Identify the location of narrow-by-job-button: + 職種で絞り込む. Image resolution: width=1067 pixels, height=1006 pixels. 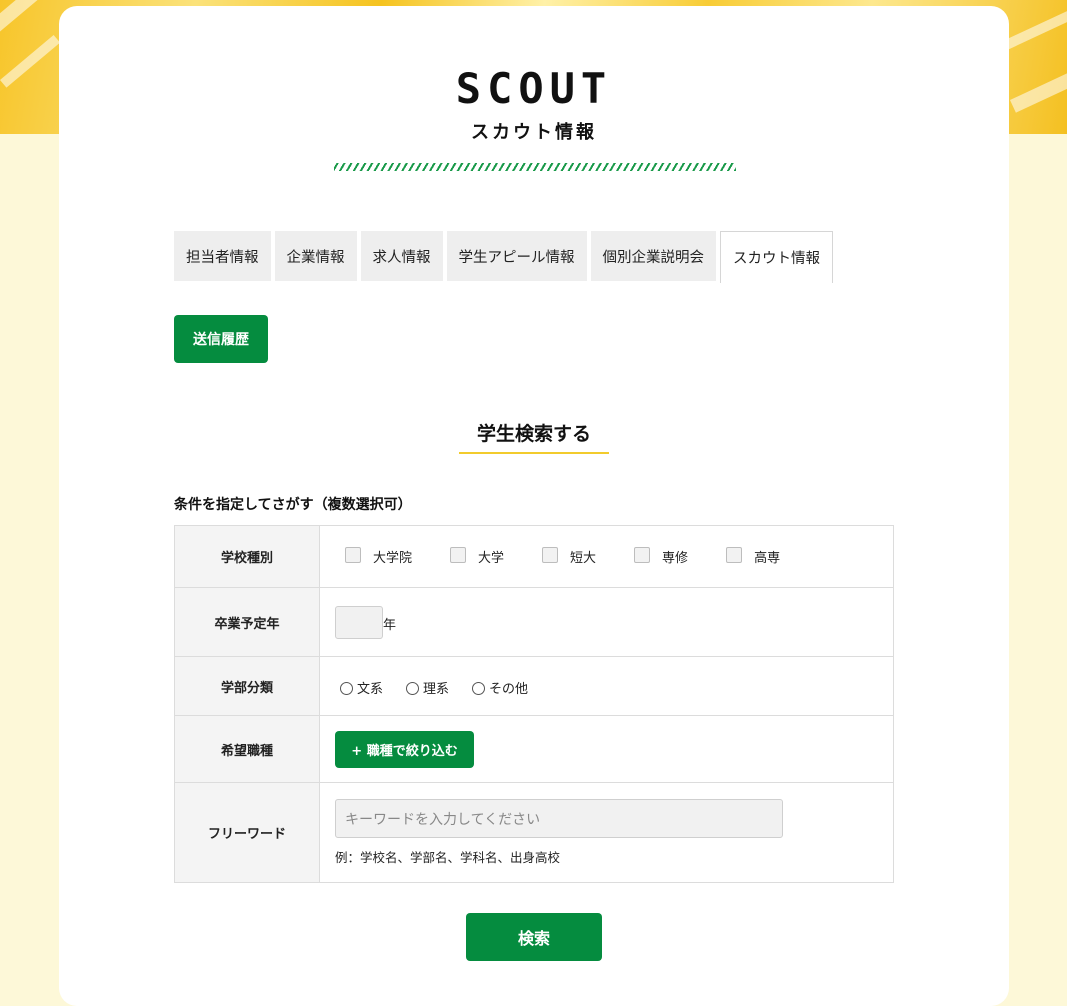
(404, 749).